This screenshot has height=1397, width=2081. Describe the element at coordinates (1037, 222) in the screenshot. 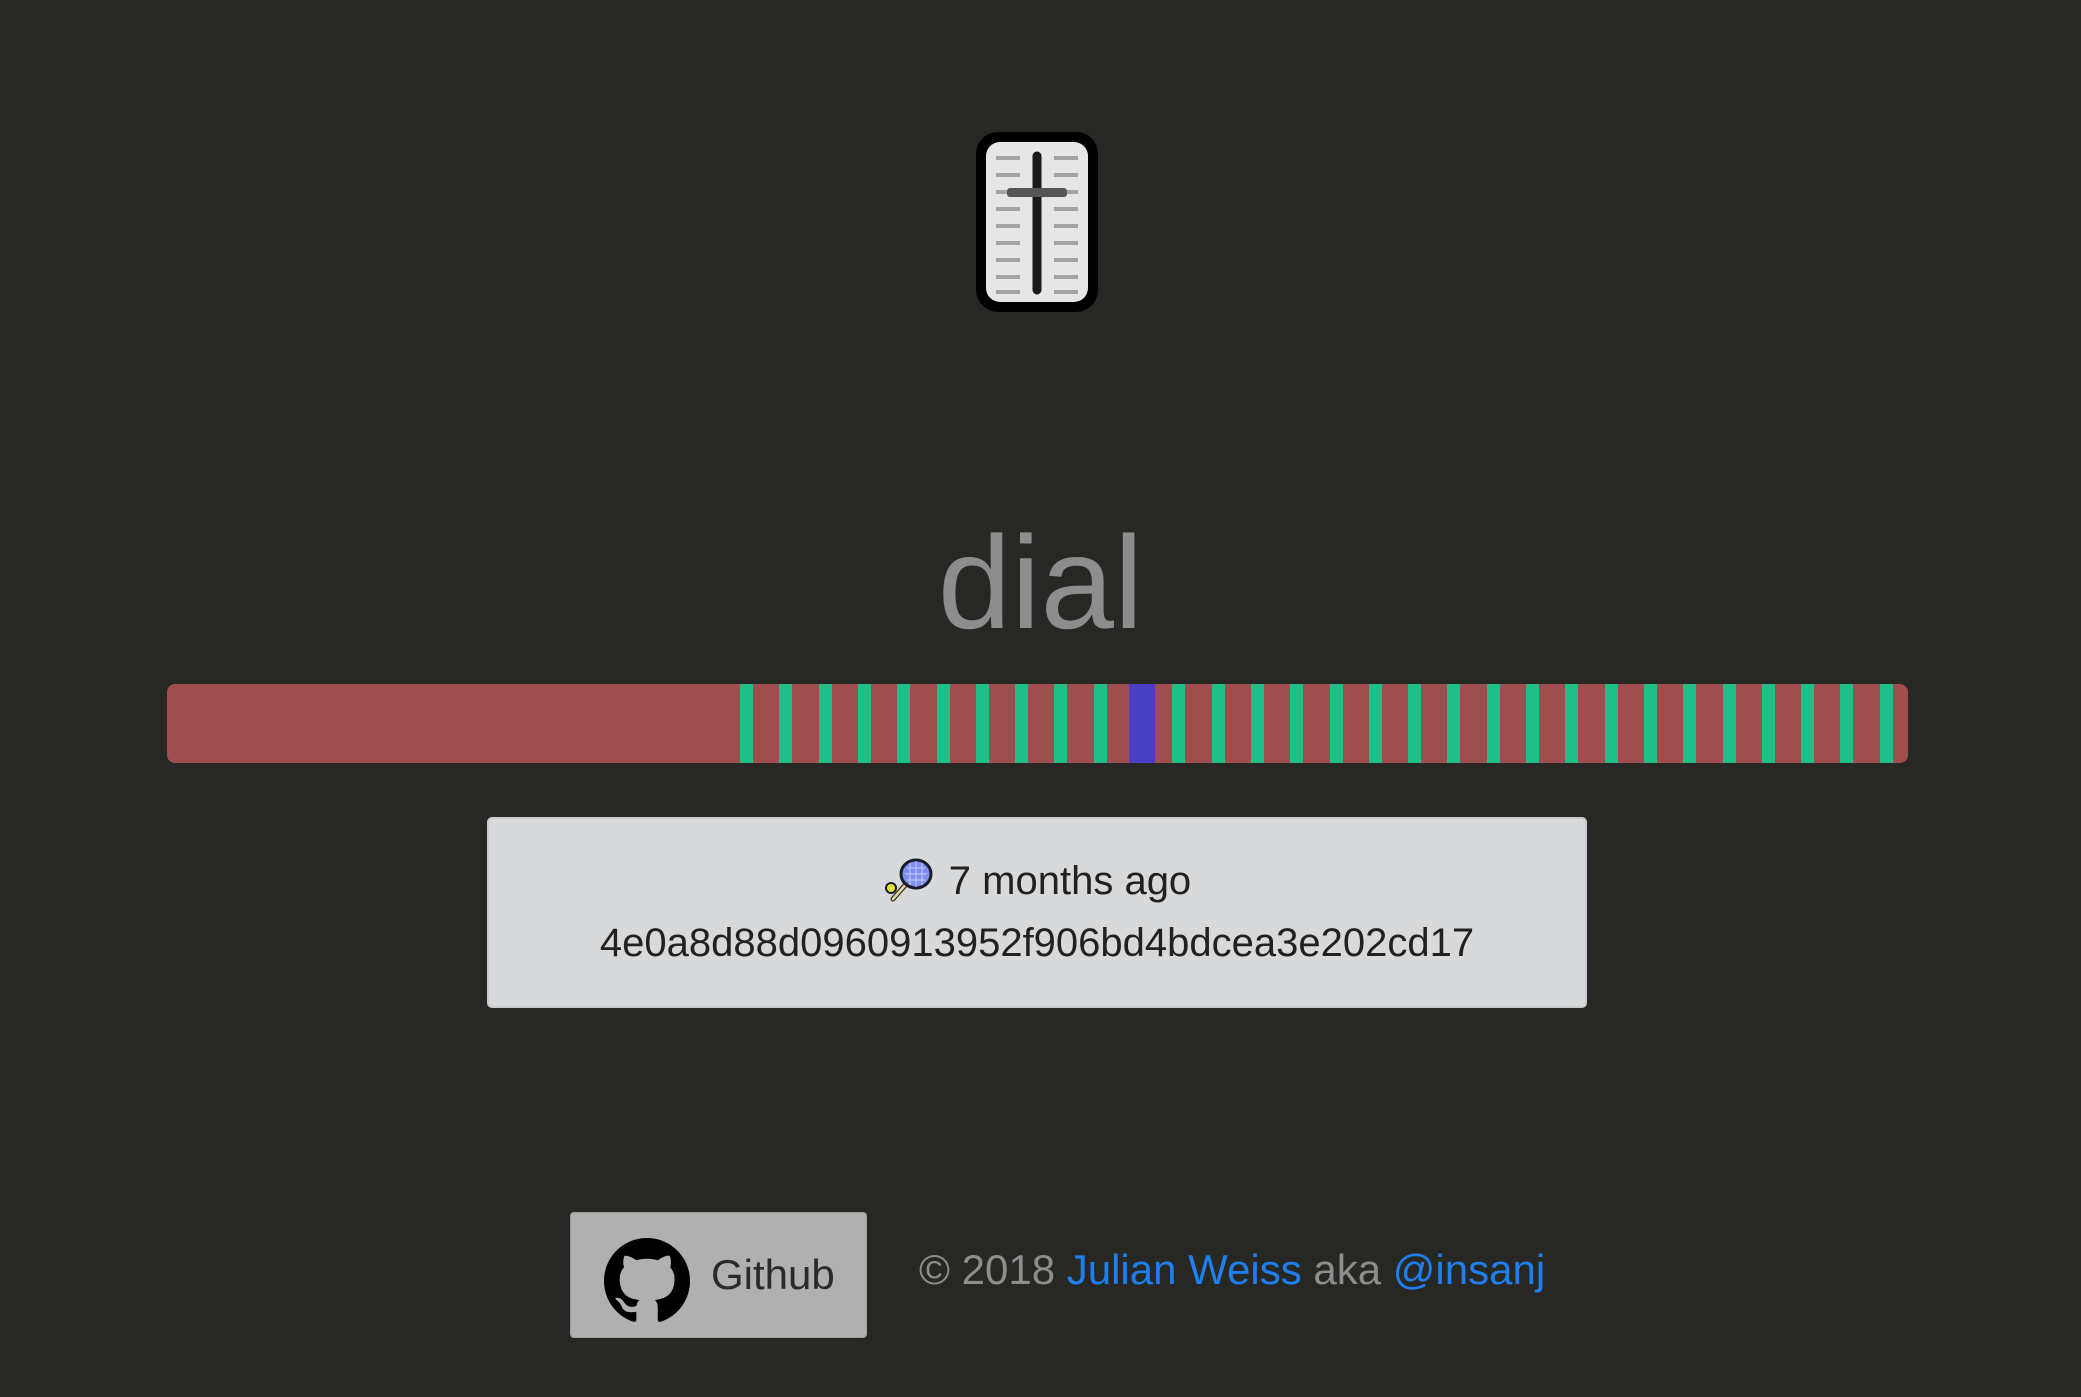

I see `fader-logo-icon` at that location.